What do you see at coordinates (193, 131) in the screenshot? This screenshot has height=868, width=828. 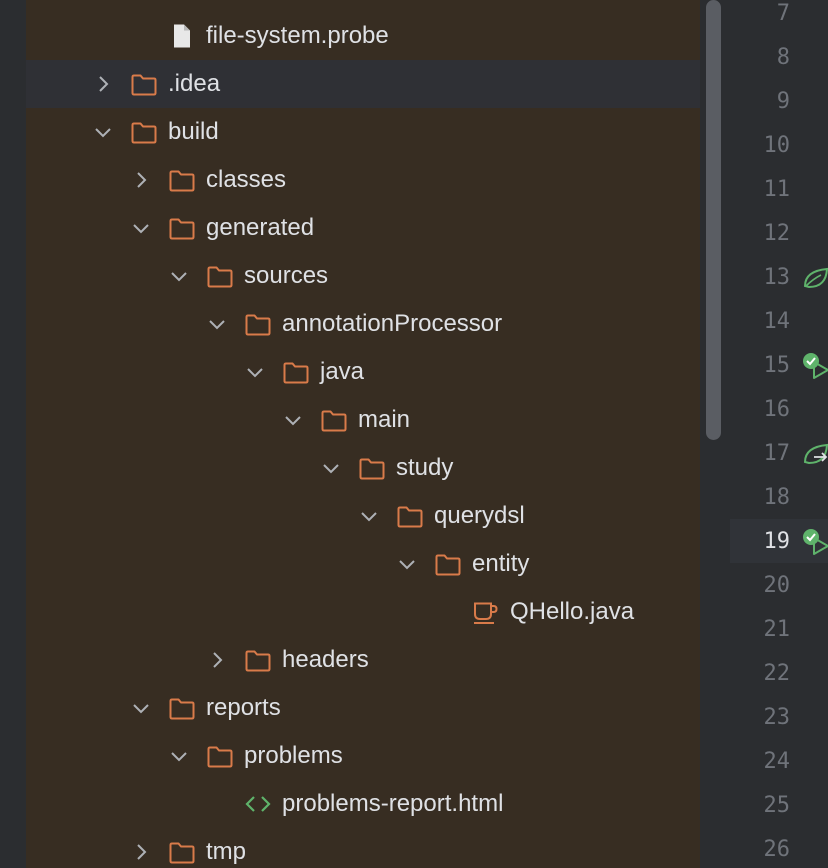 I see `tree-row-label: build` at bounding box center [193, 131].